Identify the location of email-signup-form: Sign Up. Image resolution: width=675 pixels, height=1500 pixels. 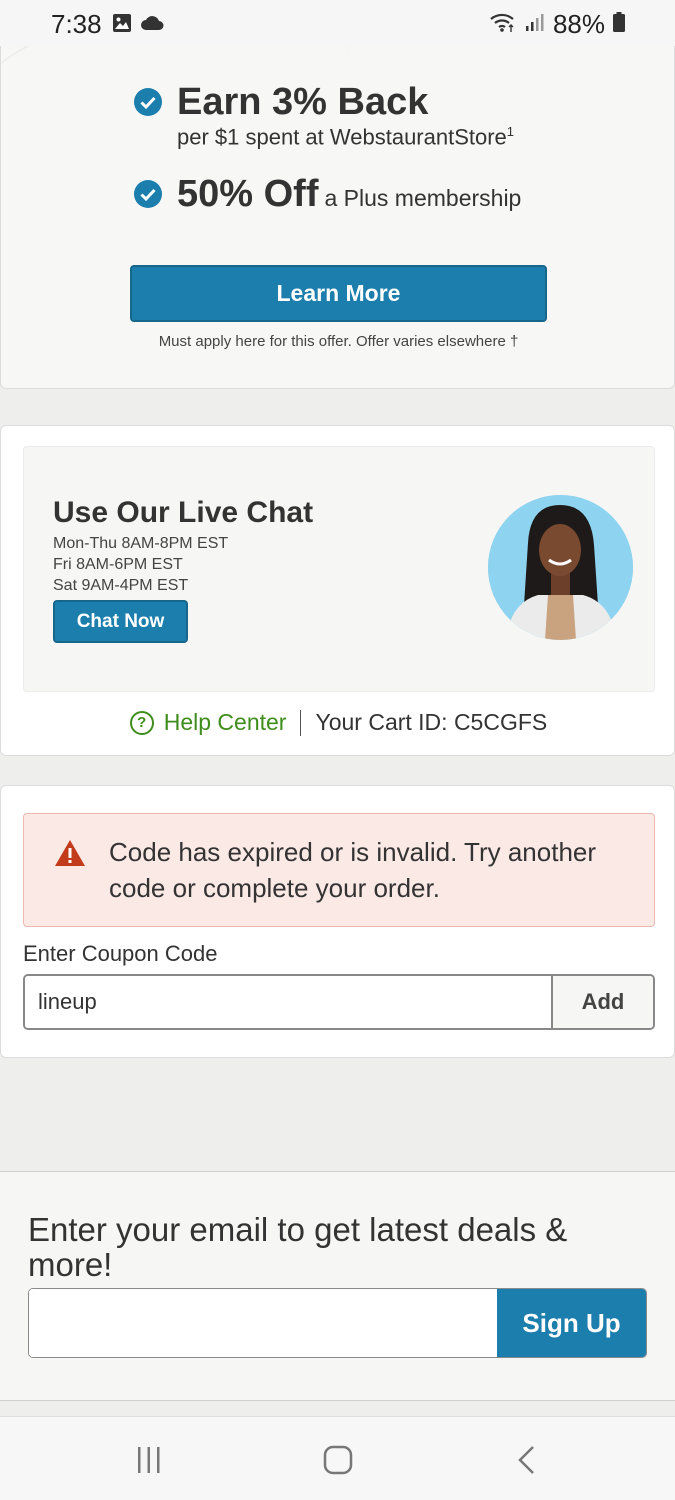
(337, 1323).